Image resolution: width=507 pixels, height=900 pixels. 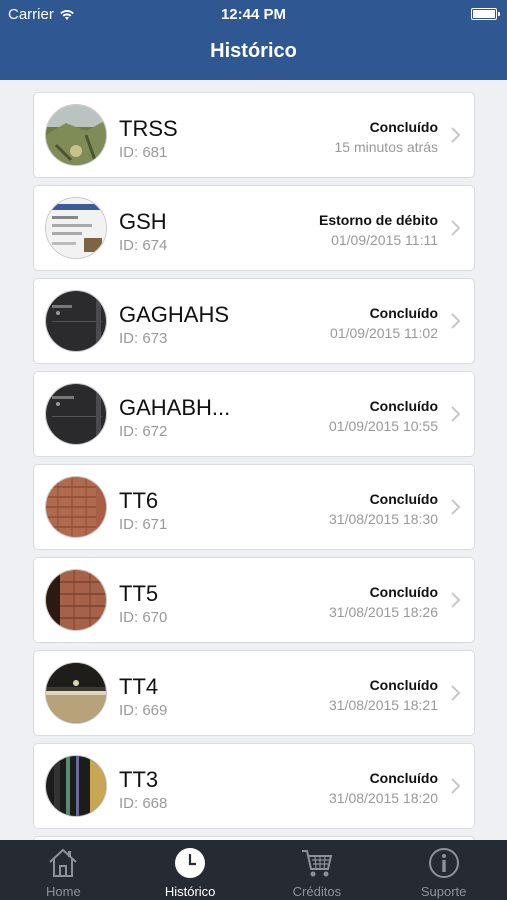 I want to click on tab-home-label: Home, so click(x=63, y=891).